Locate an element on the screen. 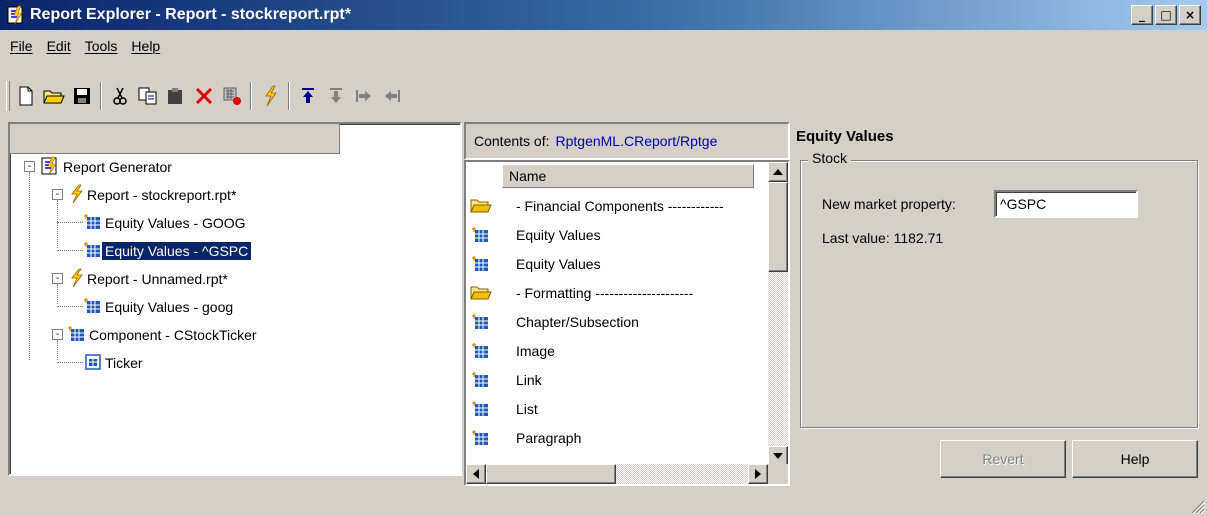  tree-node-label: Report - Unnamed.rpt* is located at coordinates (157, 279).